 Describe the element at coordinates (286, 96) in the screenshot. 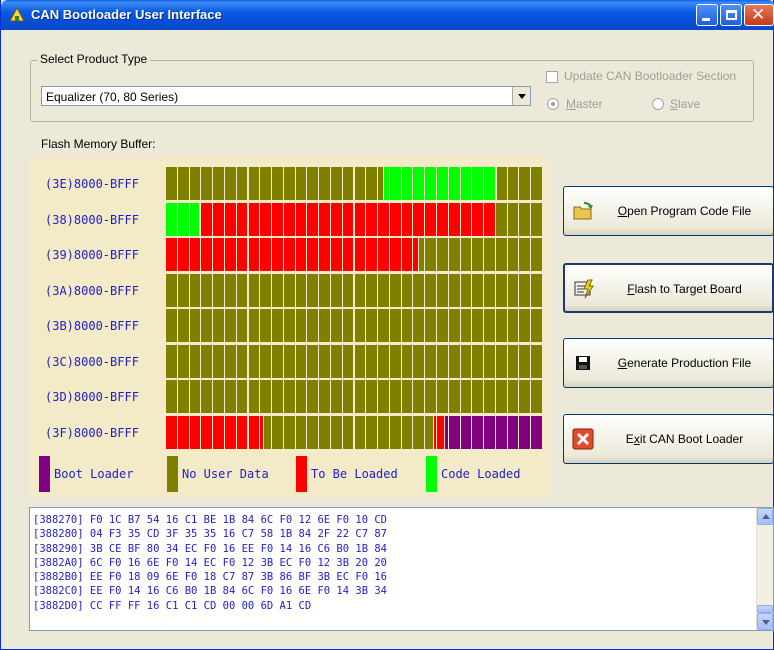

I see `product-type-select: Equalizer (70, 80 Series)` at that location.